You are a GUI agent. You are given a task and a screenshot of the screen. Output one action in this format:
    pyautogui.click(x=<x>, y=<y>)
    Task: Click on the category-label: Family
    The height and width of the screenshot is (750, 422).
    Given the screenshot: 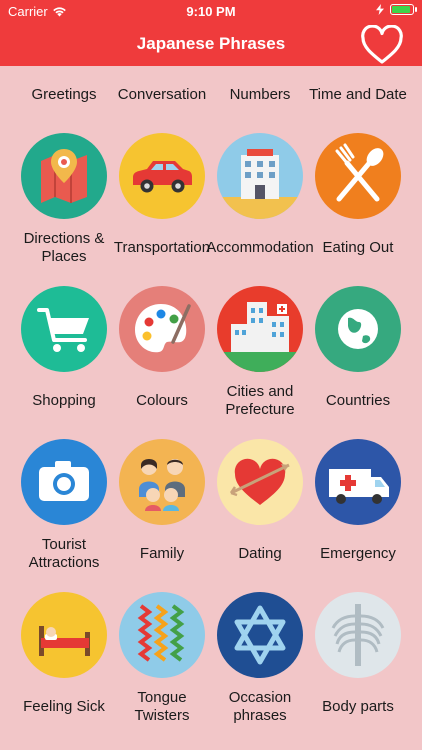 What is the action you would take?
    pyautogui.click(x=162, y=553)
    